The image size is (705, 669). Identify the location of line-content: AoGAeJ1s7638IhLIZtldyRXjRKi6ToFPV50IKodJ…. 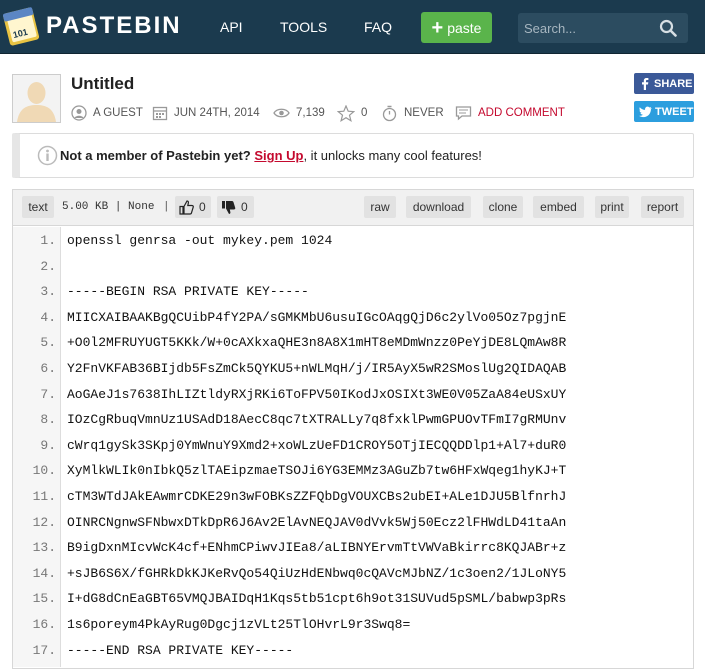
(317, 394).